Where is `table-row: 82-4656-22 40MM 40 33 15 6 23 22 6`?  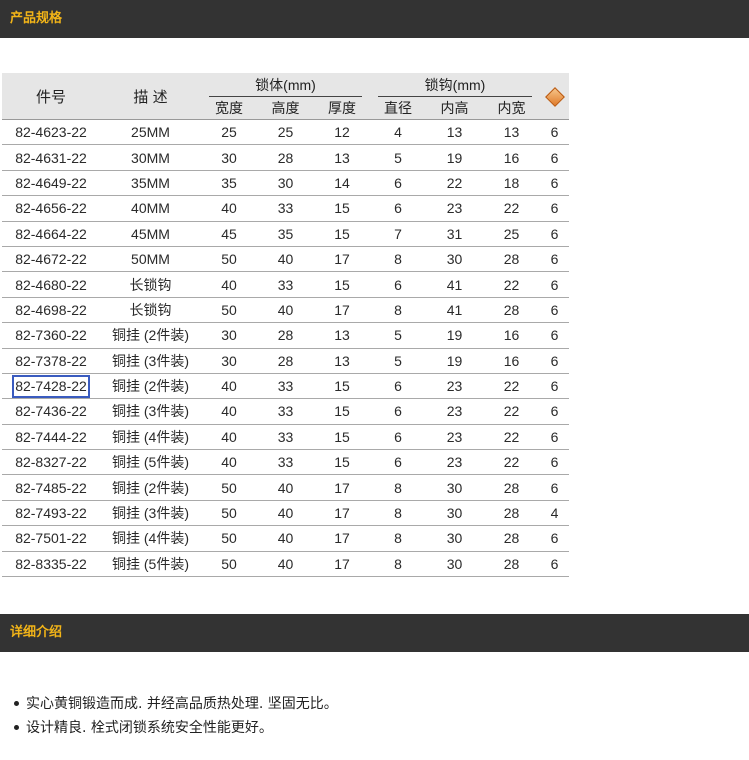 table-row: 82-4656-22 40MM 40 33 15 6 23 22 6 is located at coordinates (285, 208).